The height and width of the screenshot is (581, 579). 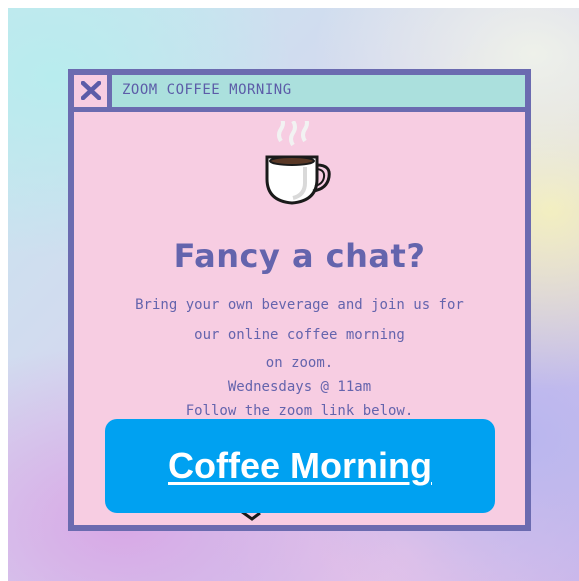 What do you see at coordinates (299, 363) in the screenshot?
I see `body-line-3: on zoom.` at bounding box center [299, 363].